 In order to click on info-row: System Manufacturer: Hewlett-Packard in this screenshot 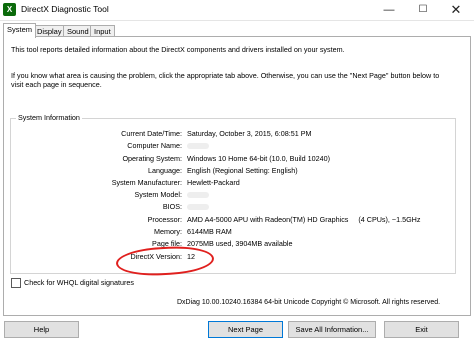, I will do `click(233, 183)`.